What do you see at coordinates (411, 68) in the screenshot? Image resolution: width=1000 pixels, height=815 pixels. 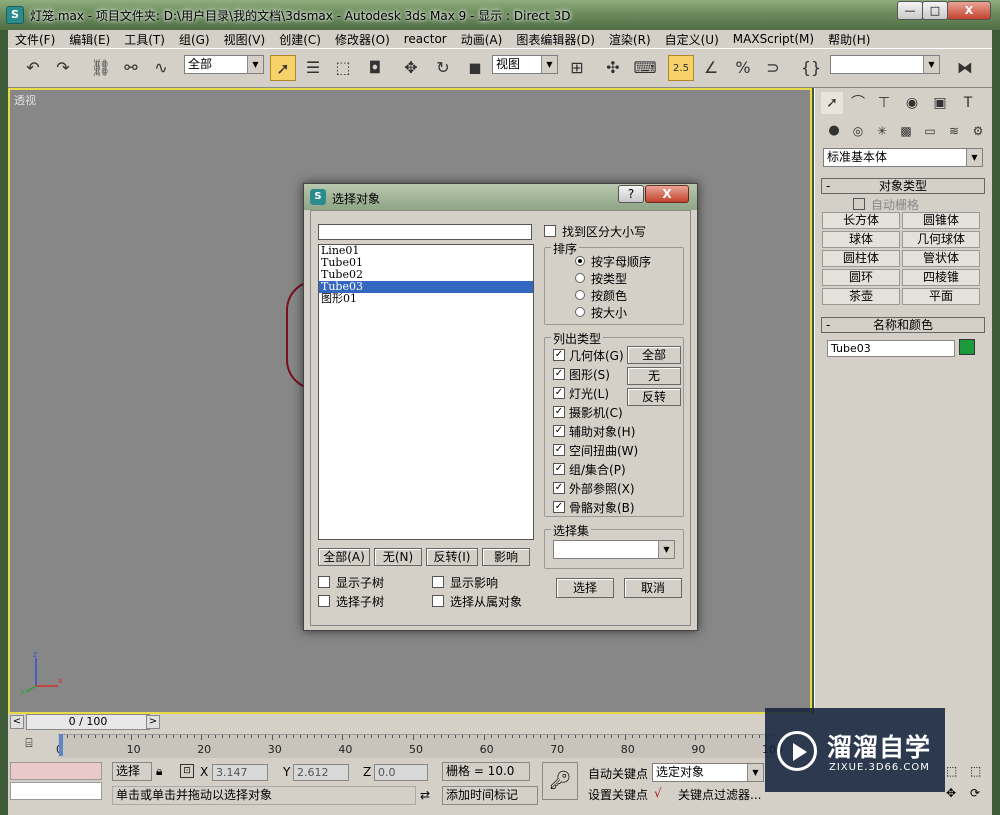 I see `move-icon: ✥` at bounding box center [411, 68].